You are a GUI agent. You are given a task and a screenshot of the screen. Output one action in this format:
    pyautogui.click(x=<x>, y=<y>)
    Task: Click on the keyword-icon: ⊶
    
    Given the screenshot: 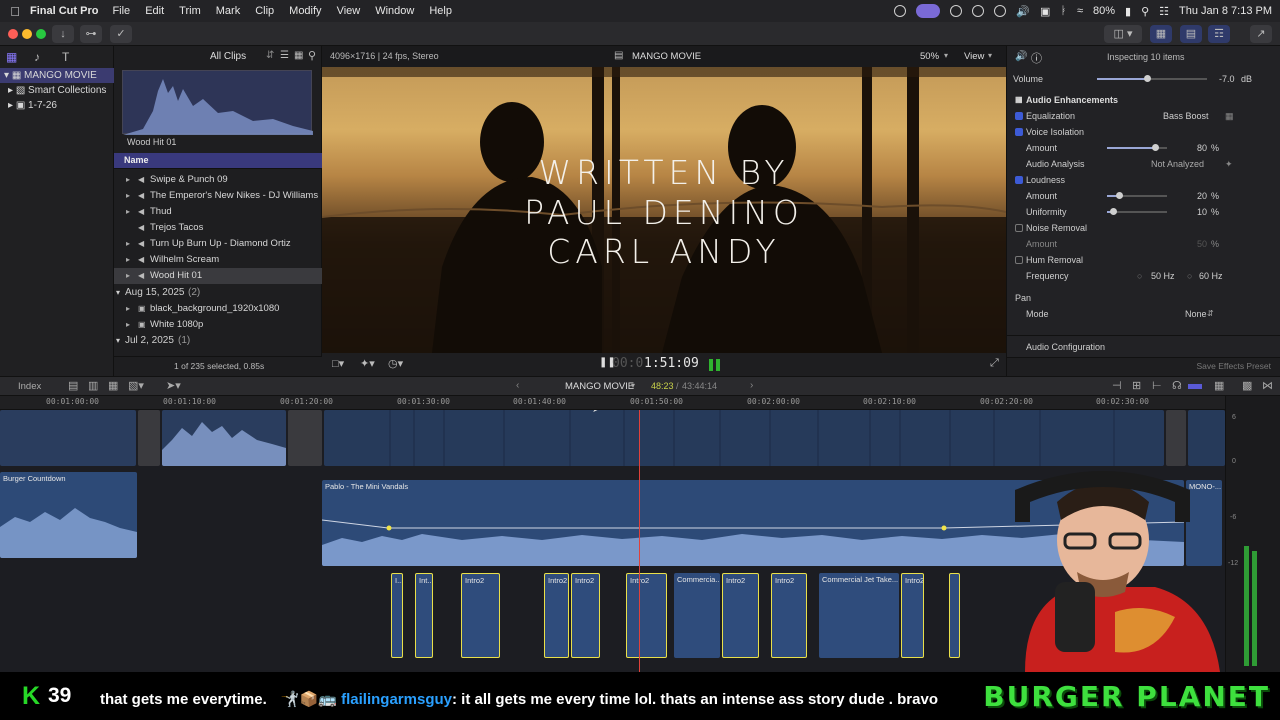 What is the action you would take?
    pyautogui.click(x=91, y=34)
    